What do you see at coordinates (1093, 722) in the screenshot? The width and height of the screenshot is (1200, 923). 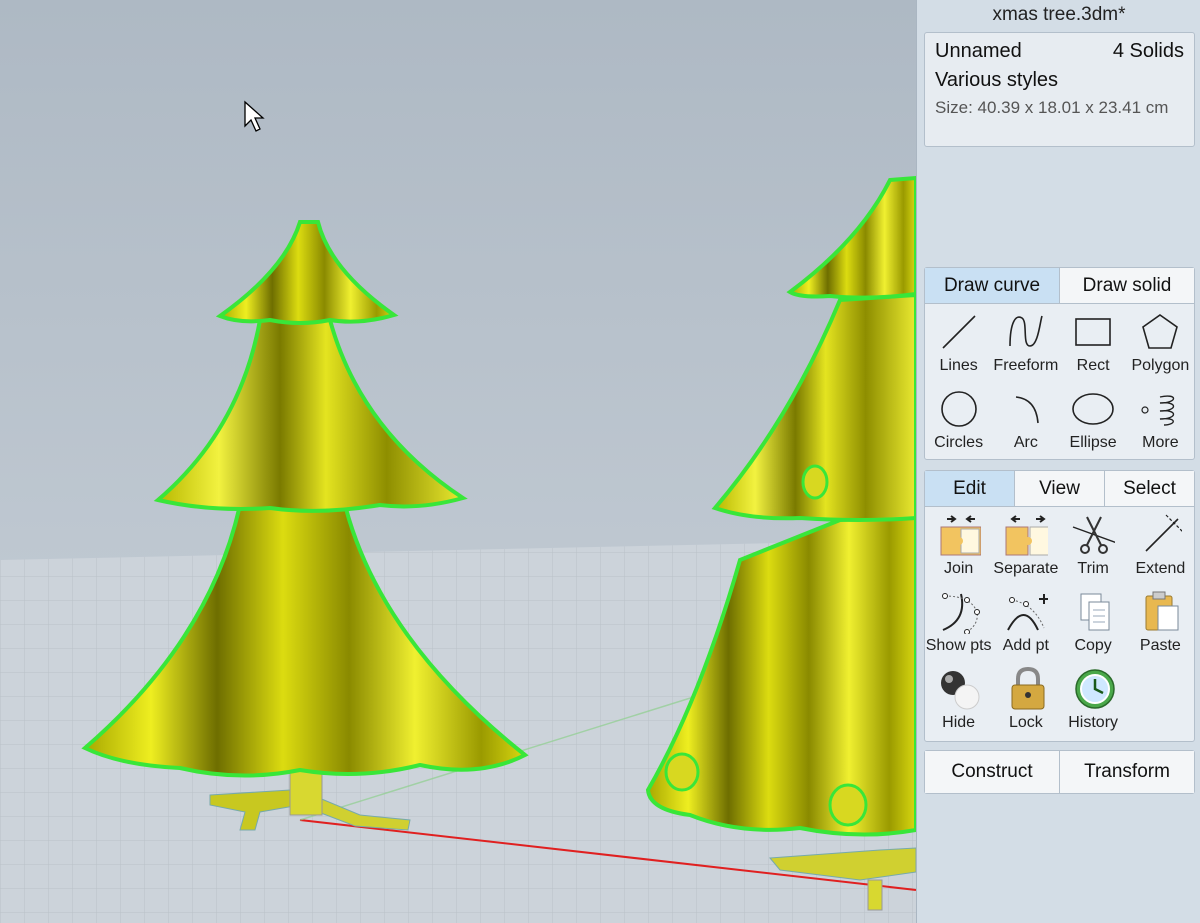 I see `history-label: History` at bounding box center [1093, 722].